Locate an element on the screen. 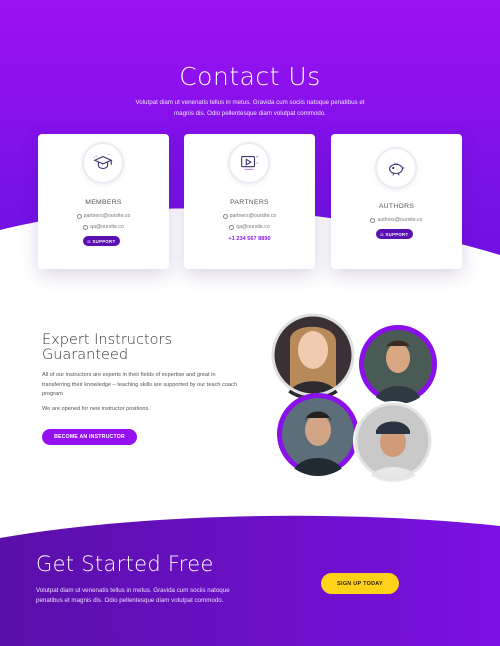  title-line: Expert Instructors is located at coordinates (107, 340).